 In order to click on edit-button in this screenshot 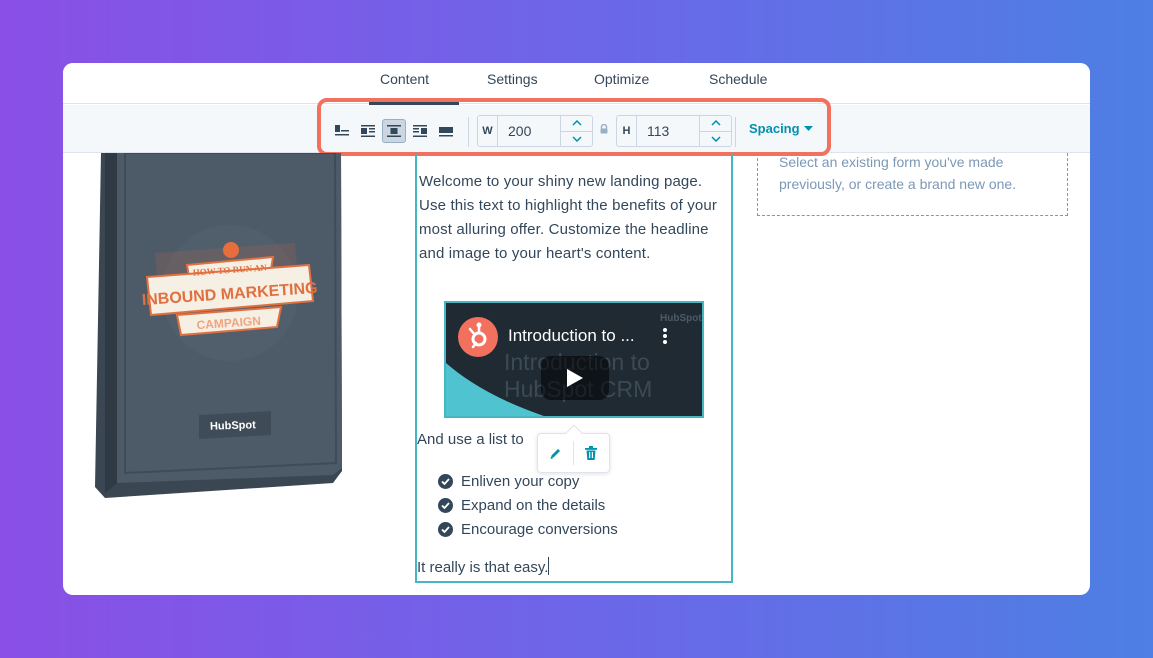, I will do `click(555, 453)`.